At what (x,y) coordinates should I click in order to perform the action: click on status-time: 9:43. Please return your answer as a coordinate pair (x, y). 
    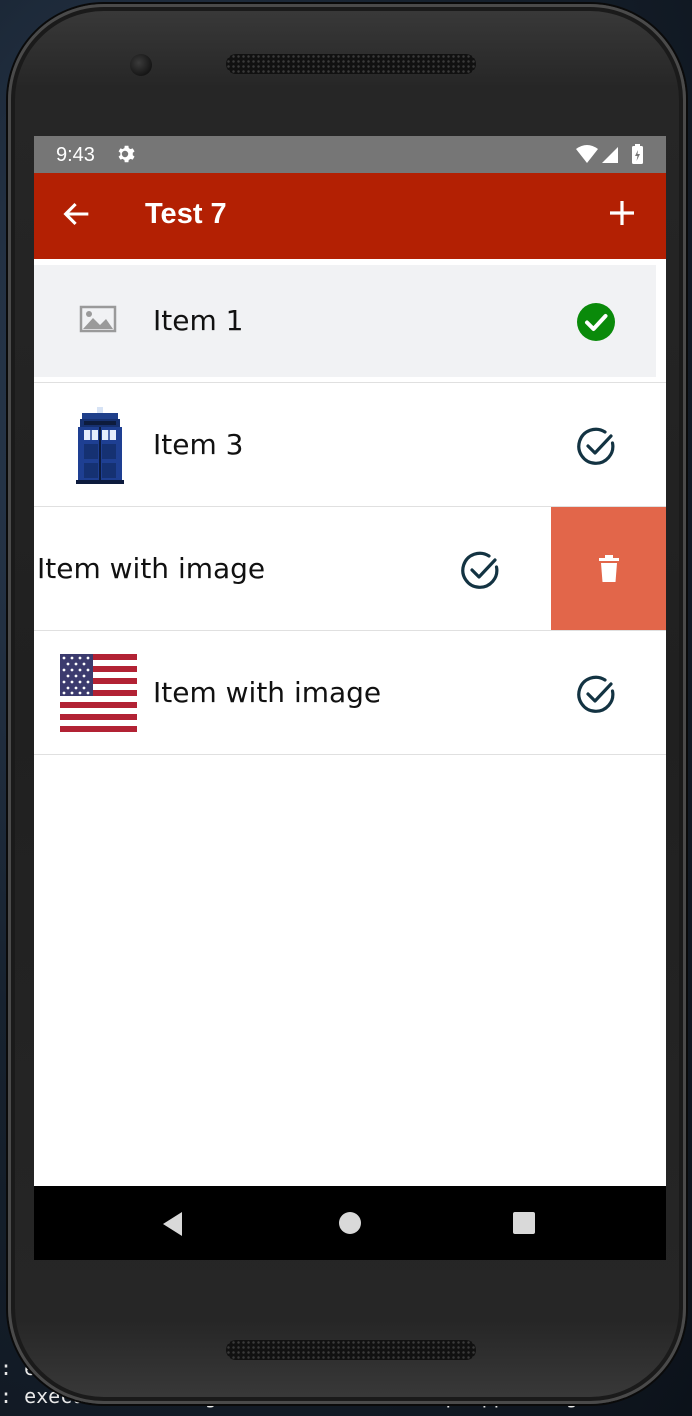
    Looking at the image, I should click on (75, 155).